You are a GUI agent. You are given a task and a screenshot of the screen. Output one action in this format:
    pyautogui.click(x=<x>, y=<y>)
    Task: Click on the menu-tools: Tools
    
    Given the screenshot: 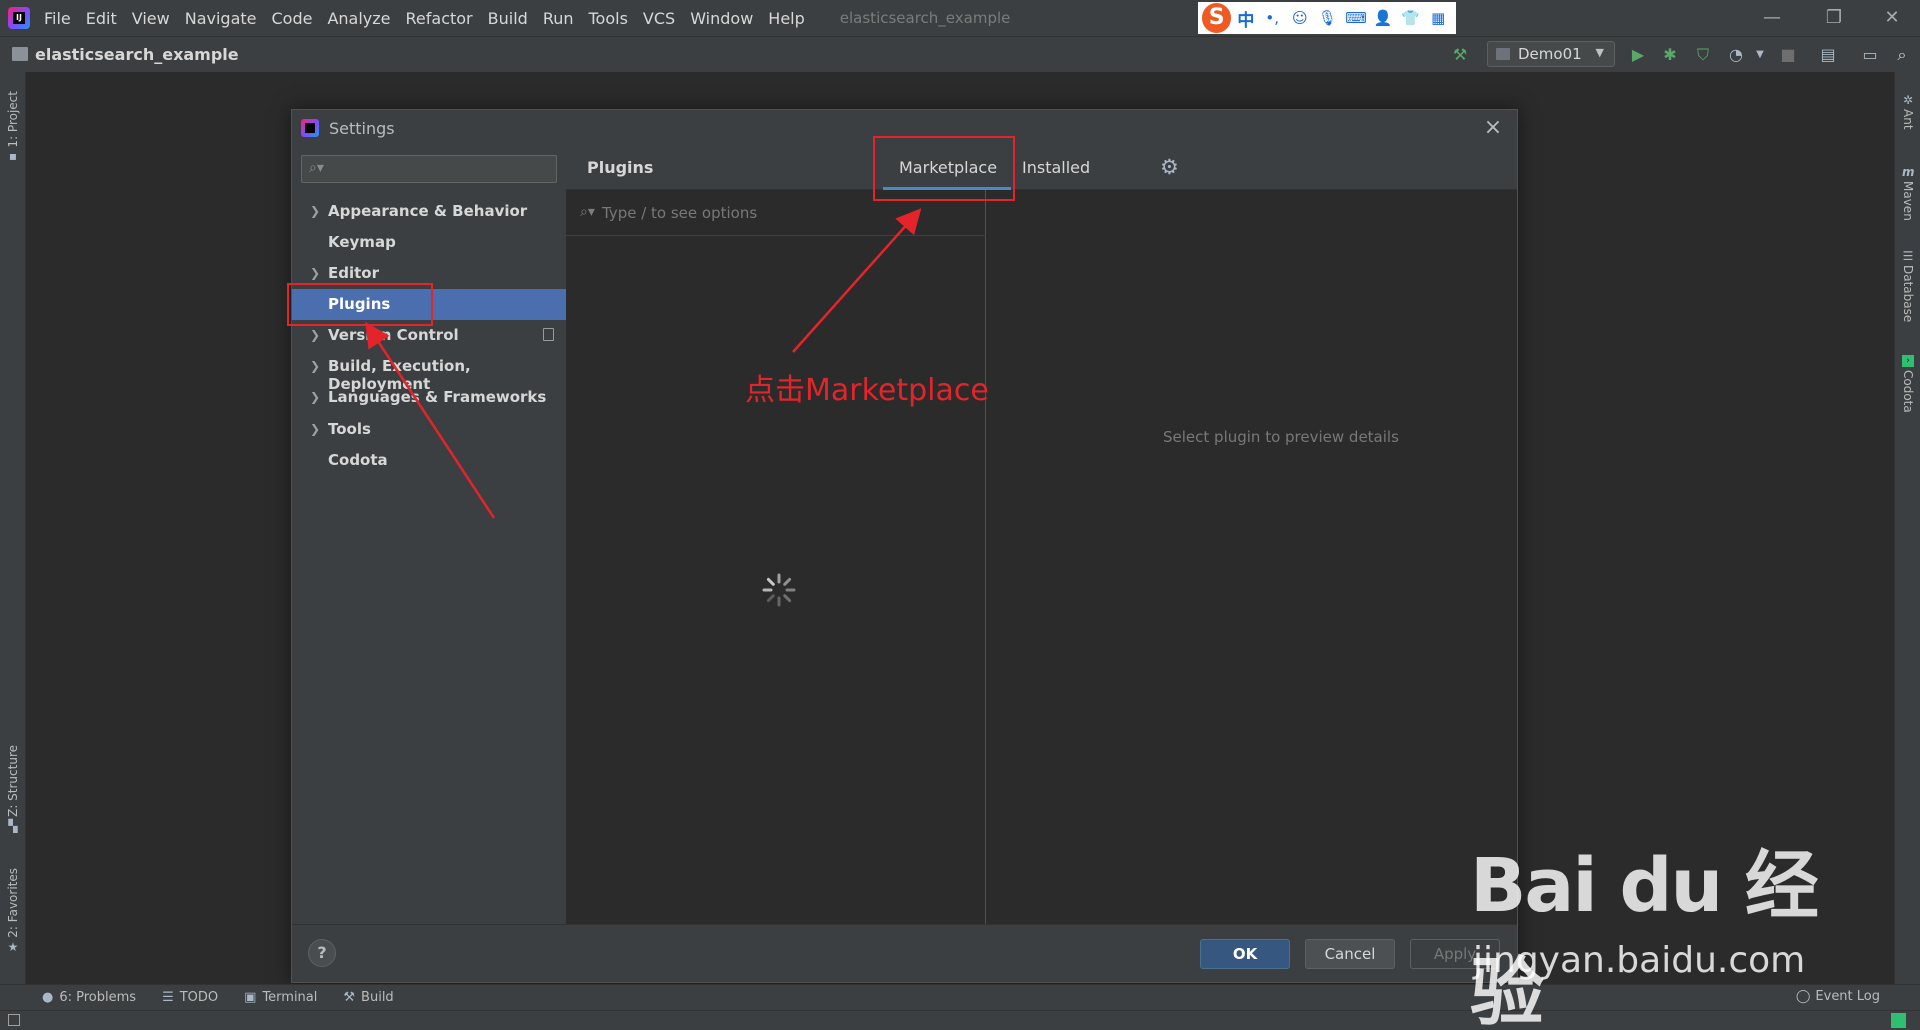 What is the action you would take?
    pyautogui.click(x=608, y=18)
    